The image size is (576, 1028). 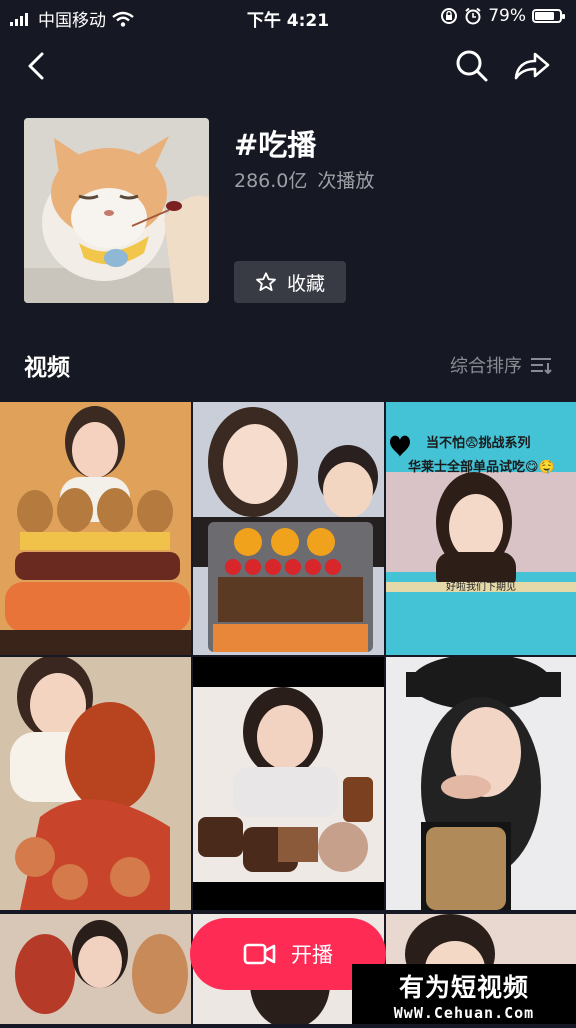 I want to click on video-3-caption-3: 好啦我们下期见, so click(x=481, y=587).